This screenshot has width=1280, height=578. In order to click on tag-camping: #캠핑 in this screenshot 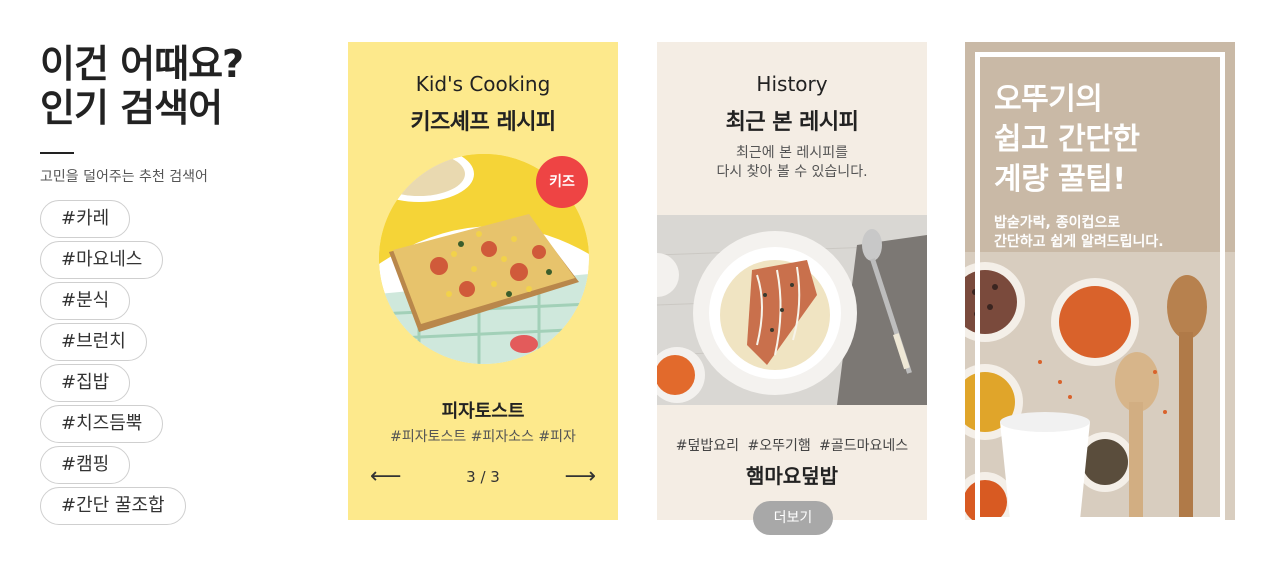, I will do `click(85, 465)`.